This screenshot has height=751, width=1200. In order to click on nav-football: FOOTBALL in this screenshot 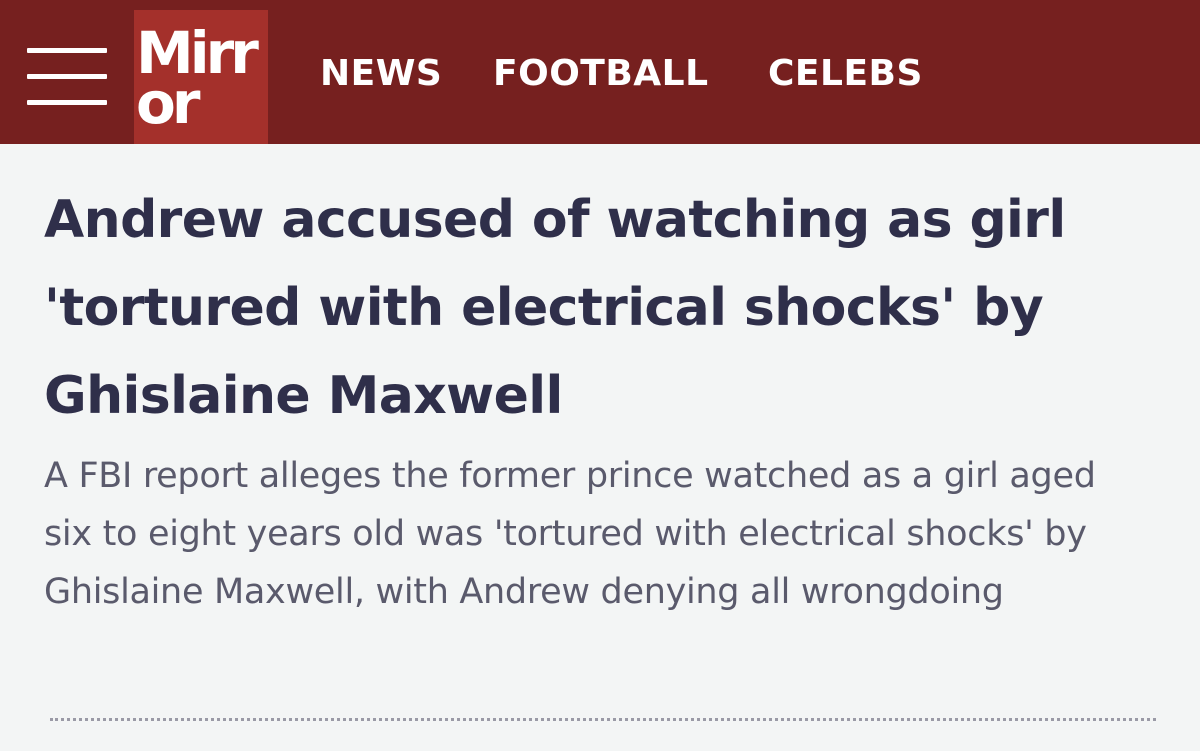, I will do `click(601, 74)`.